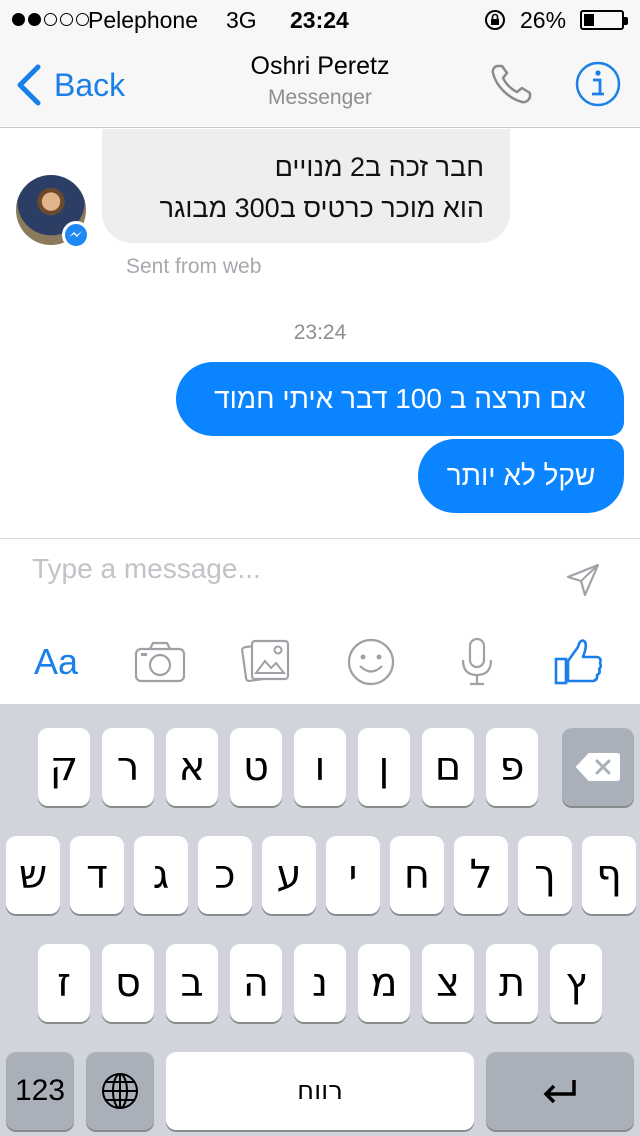 The image size is (640, 1136). I want to click on navigation-bar: Back Oshri Peretz Messenger, so click(320, 84).